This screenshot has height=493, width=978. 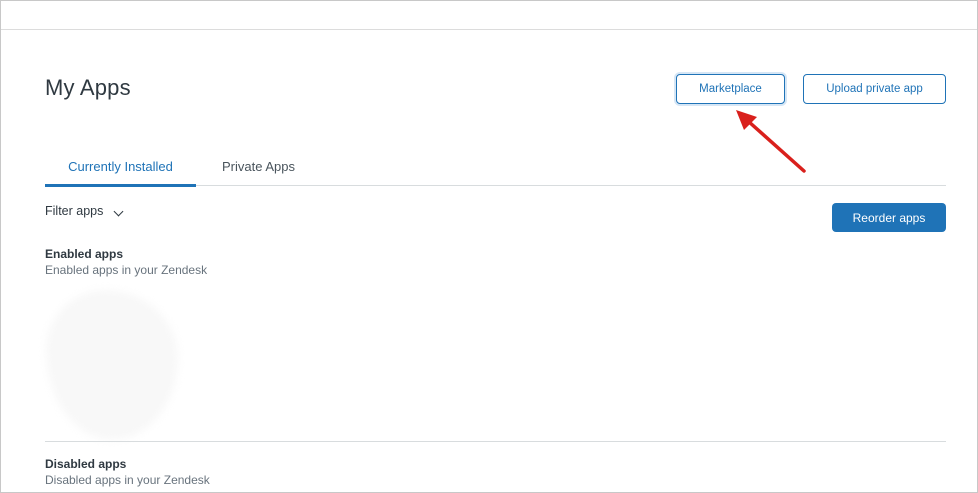 What do you see at coordinates (889, 217) in the screenshot?
I see `reorder-apps-button: Reorder apps` at bounding box center [889, 217].